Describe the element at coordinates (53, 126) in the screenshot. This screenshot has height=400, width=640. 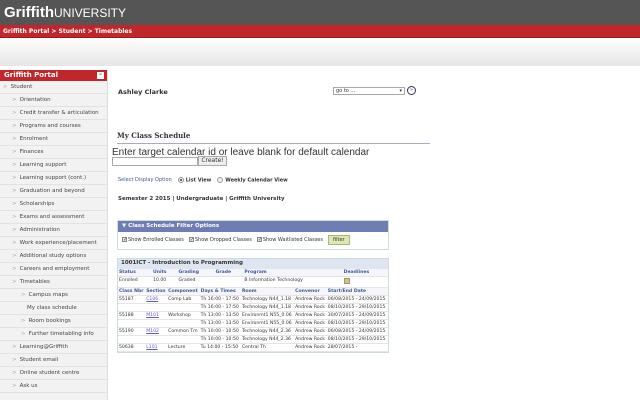
I see `sidebar-item: > Programs and courses` at that location.